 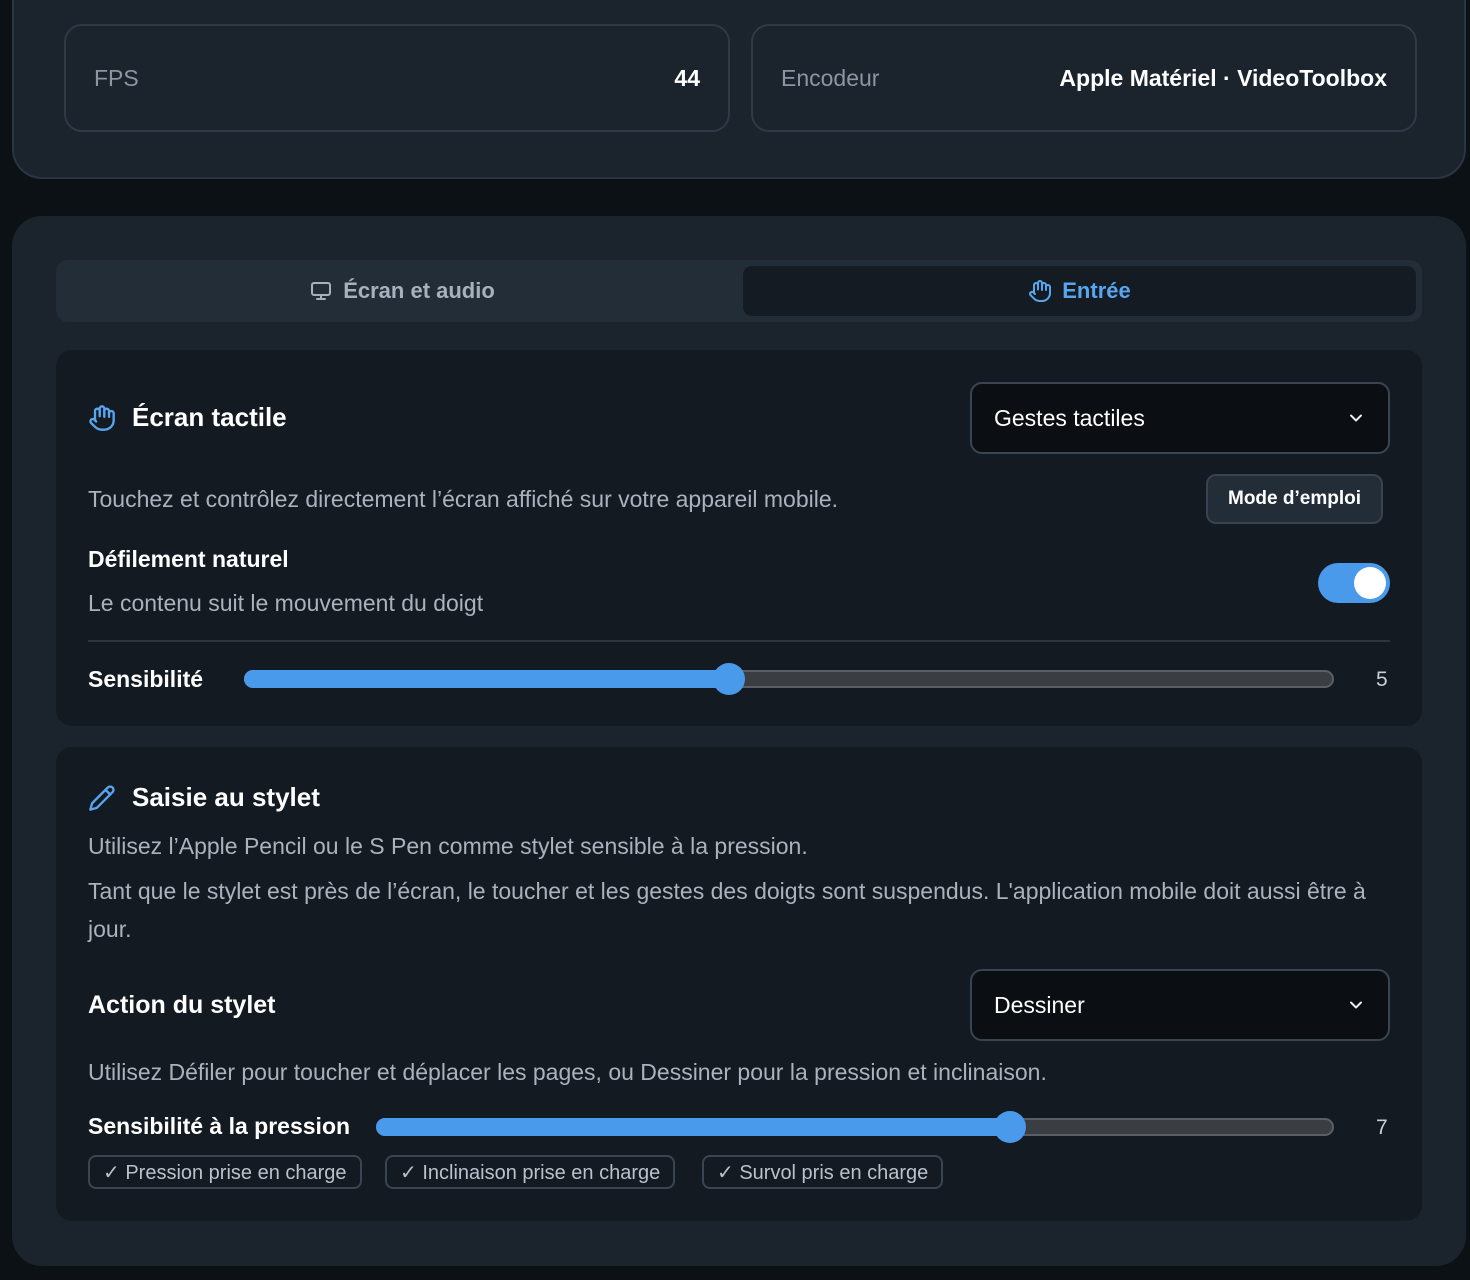 What do you see at coordinates (286, 603) in the screenshot?
I see `natural-scroll-description: Le contenu suit le mouvement du doigt` at bounding box center [286, 603].